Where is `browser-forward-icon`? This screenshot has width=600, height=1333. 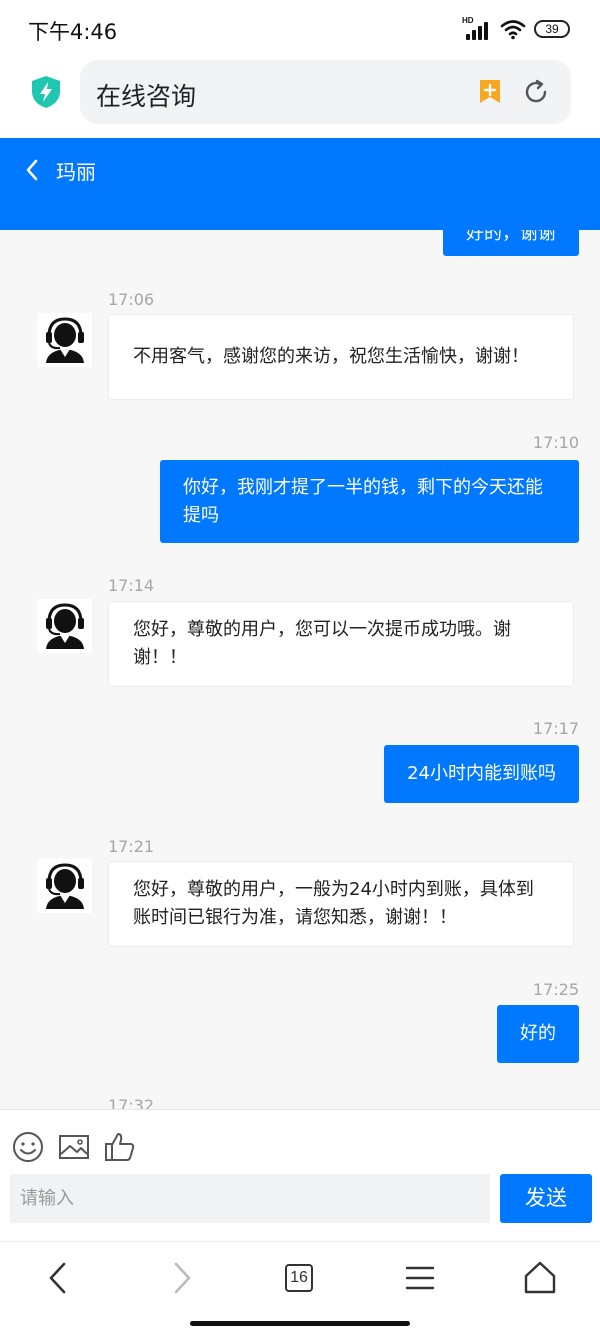
browser-forward-icon is located at coordinates (181, 1278).